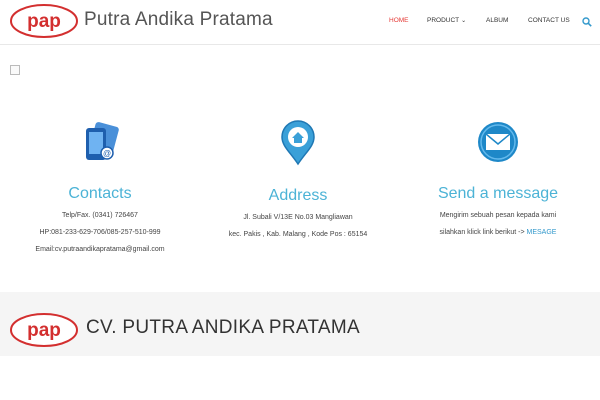 Image resolution: width=600 pixels, height=400 pixels. I want to click on nav-product-label: PRODUCT, so click(443, 20).